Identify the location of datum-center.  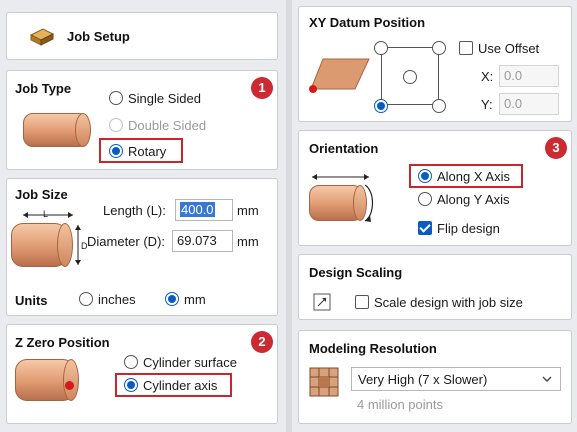
(410, 77).